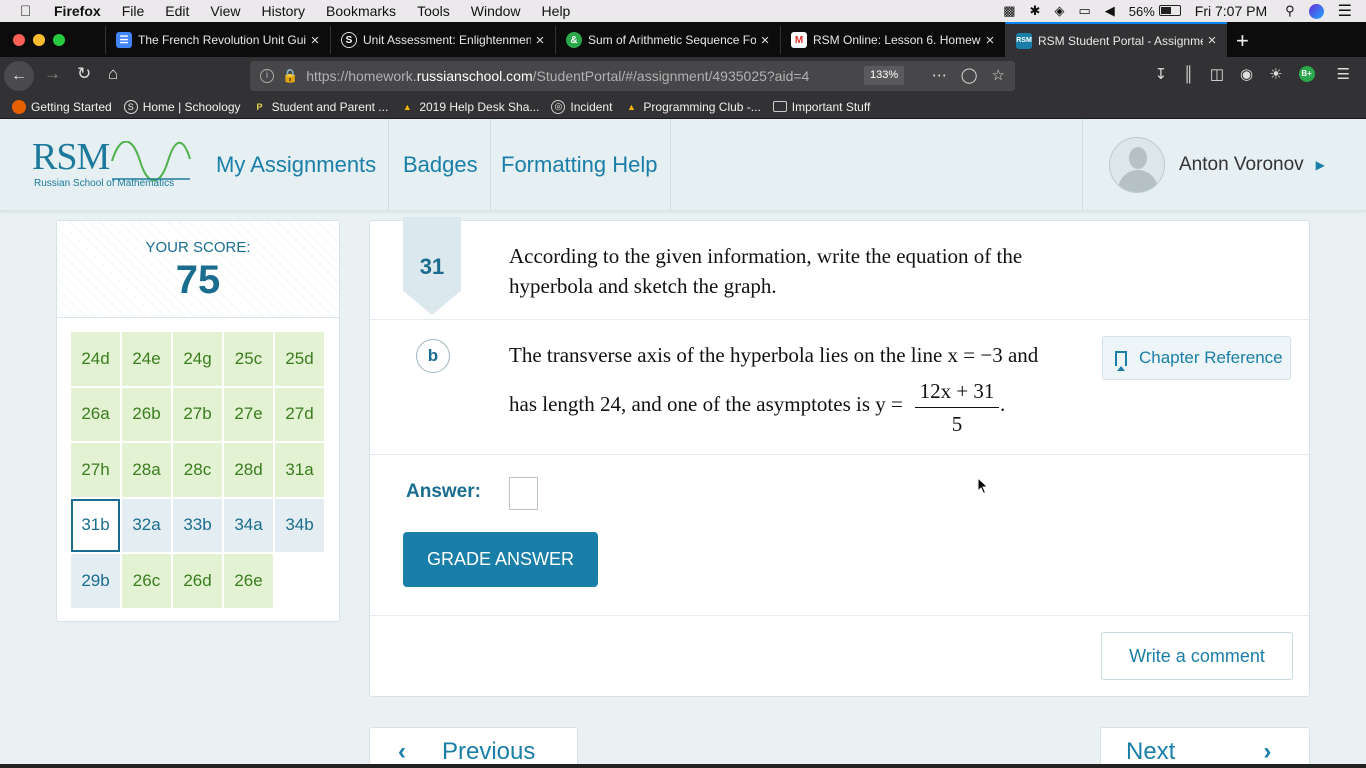  What do you see at coordinates (556, 11) in the screenshot?
I see `menu-help: Help` at bounding box center [556, 11].